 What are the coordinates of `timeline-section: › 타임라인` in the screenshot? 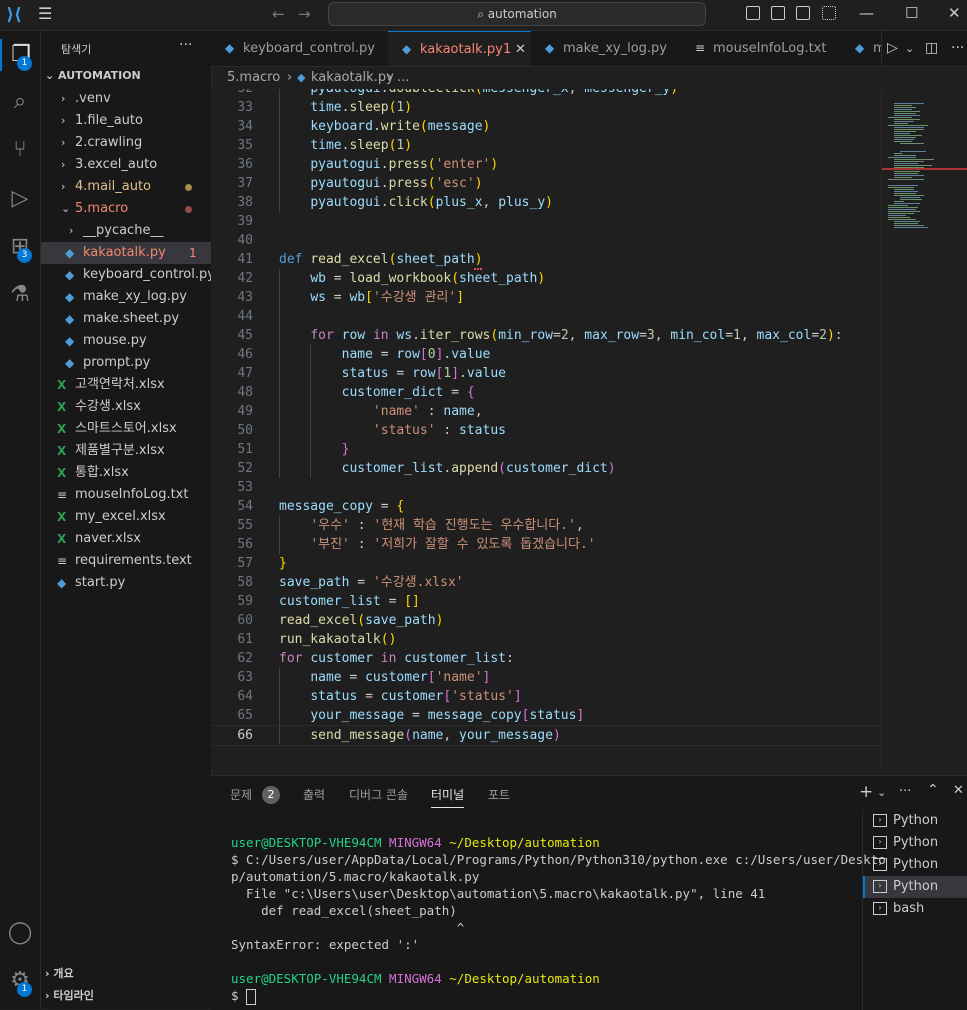 It's located at (69, 995).